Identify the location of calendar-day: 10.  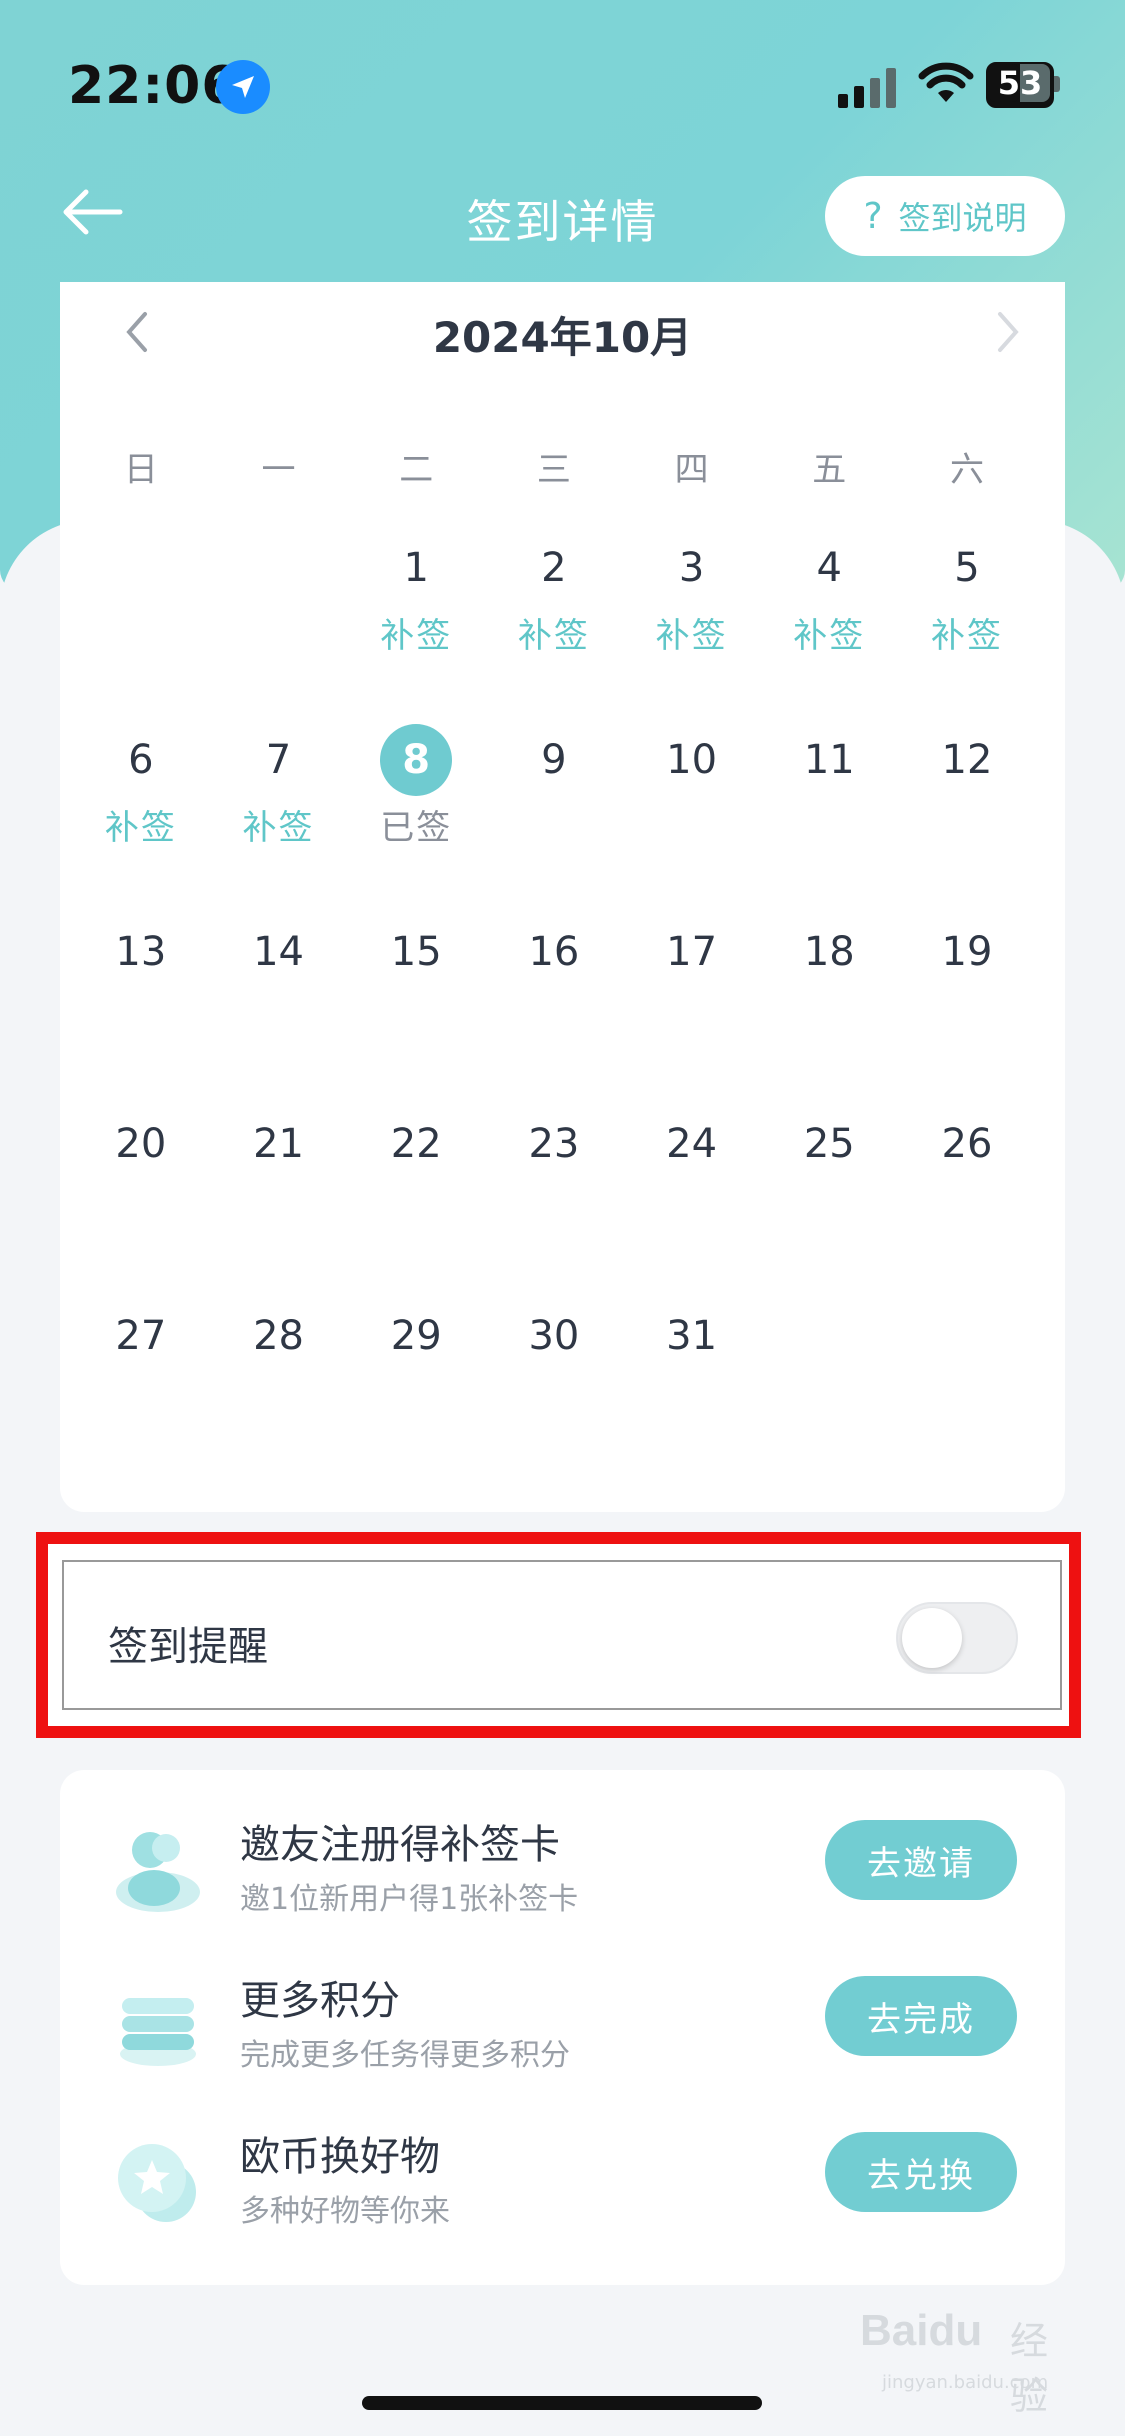
(692, 820).